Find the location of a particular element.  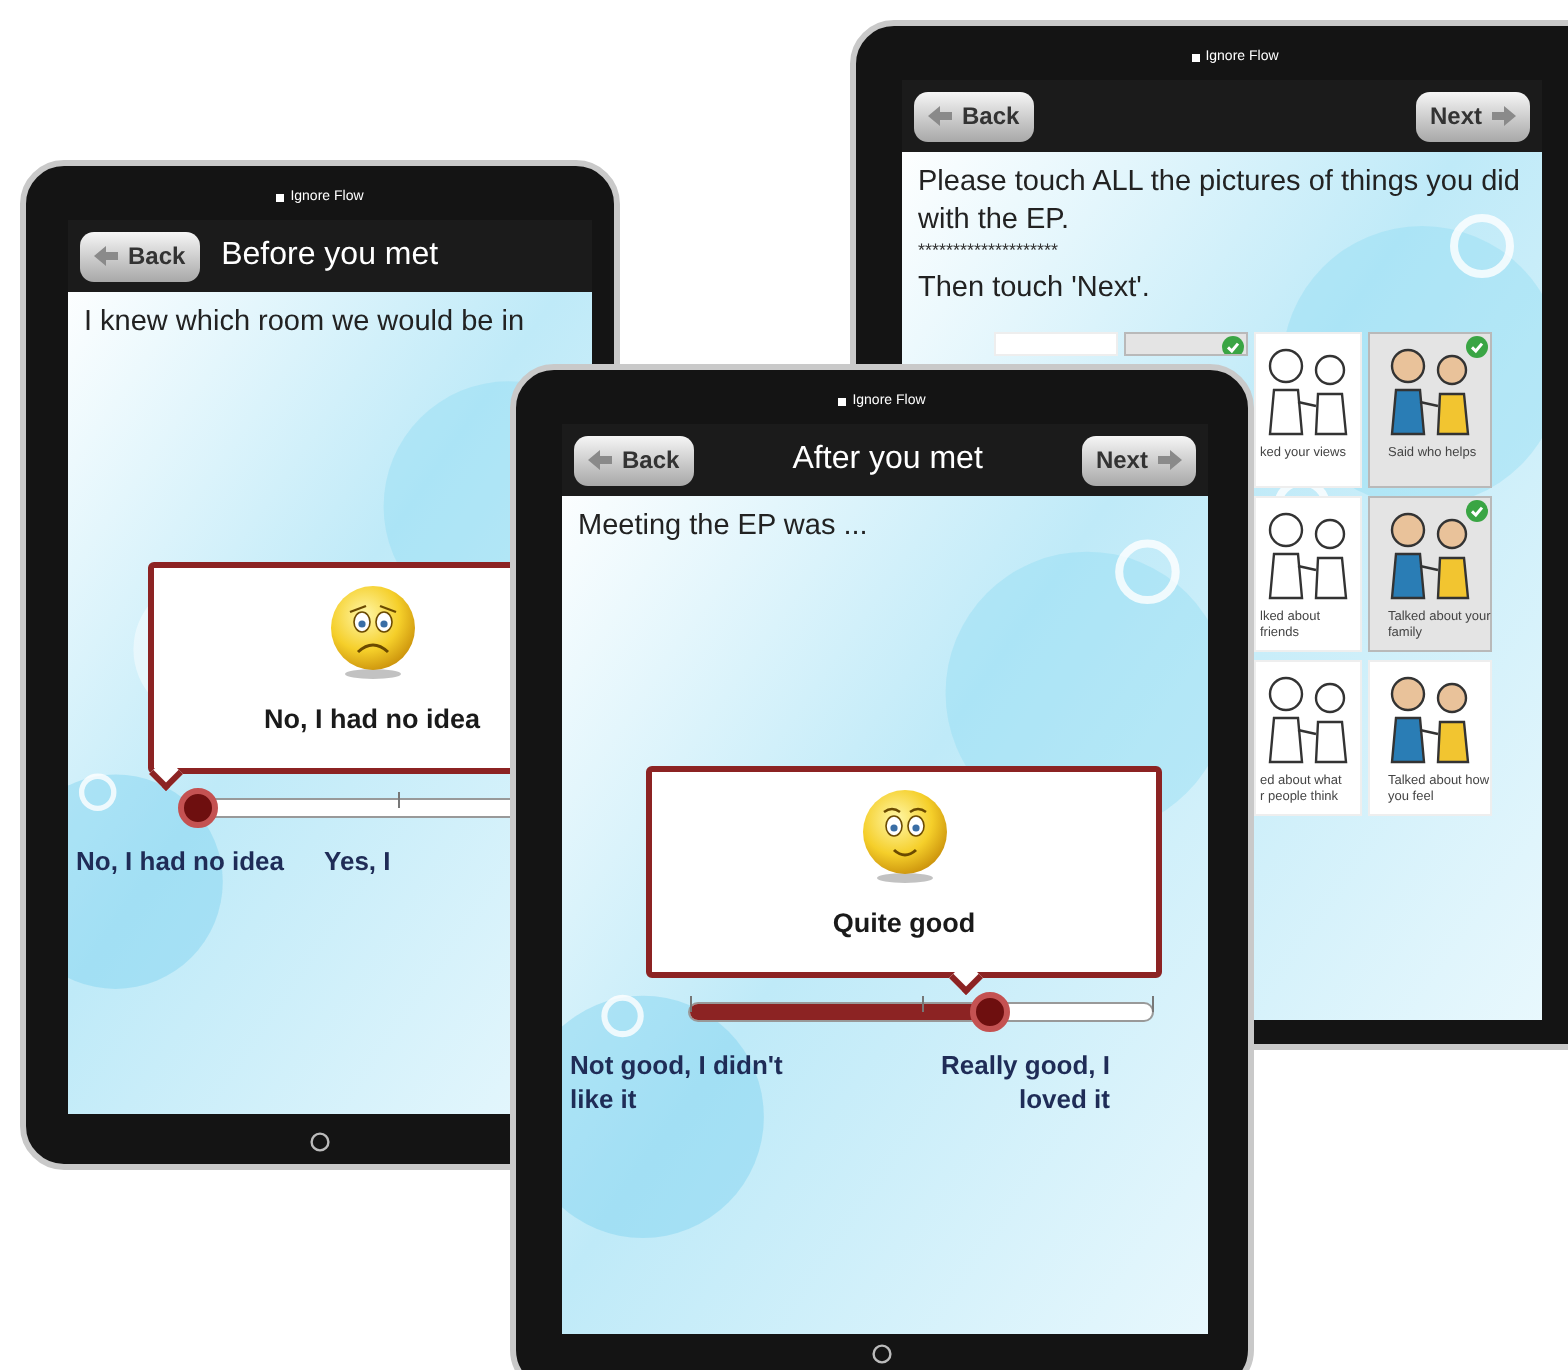

question-text: I knew which room we would be in is located at coordinates (305, 323).